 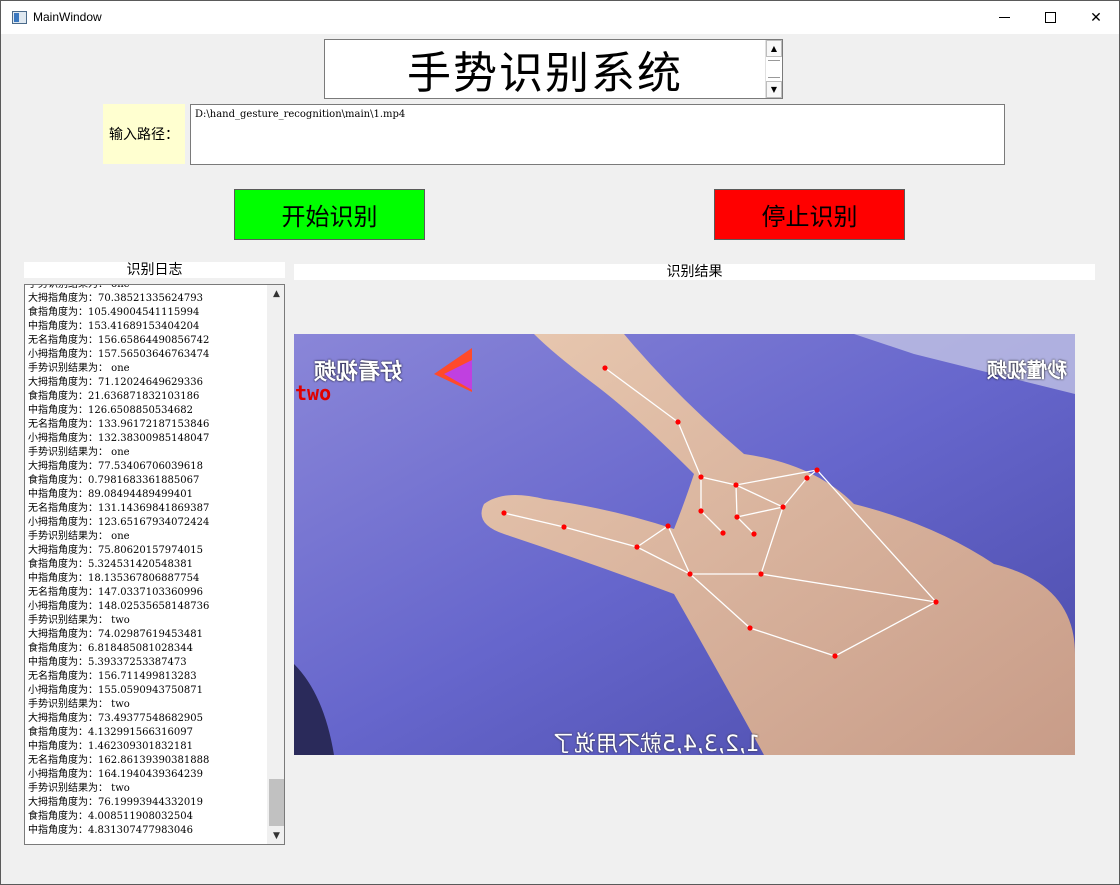 I want to click on log-line: 食指角度为：4.008511908032504, so click(x=110, y=816).